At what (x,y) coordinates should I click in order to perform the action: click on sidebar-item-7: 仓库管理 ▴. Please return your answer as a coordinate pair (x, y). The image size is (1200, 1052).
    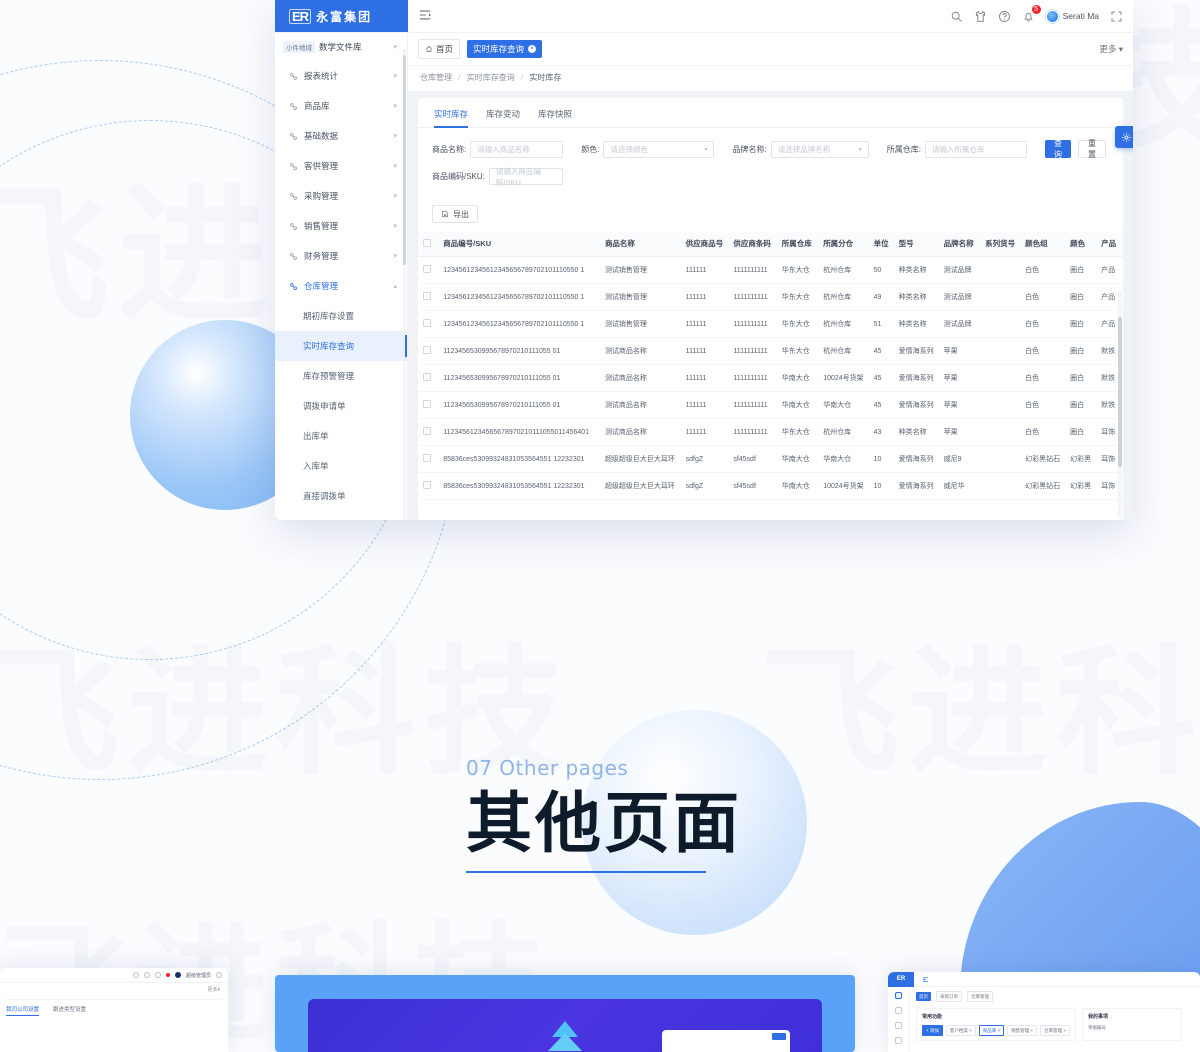
    Looking at the image, I should click on (341, 286).